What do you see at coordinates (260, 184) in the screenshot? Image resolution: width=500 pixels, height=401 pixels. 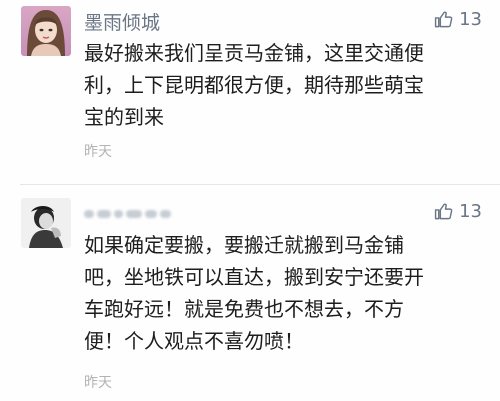 I see `comment-divider` at bounding box center [260, 184].